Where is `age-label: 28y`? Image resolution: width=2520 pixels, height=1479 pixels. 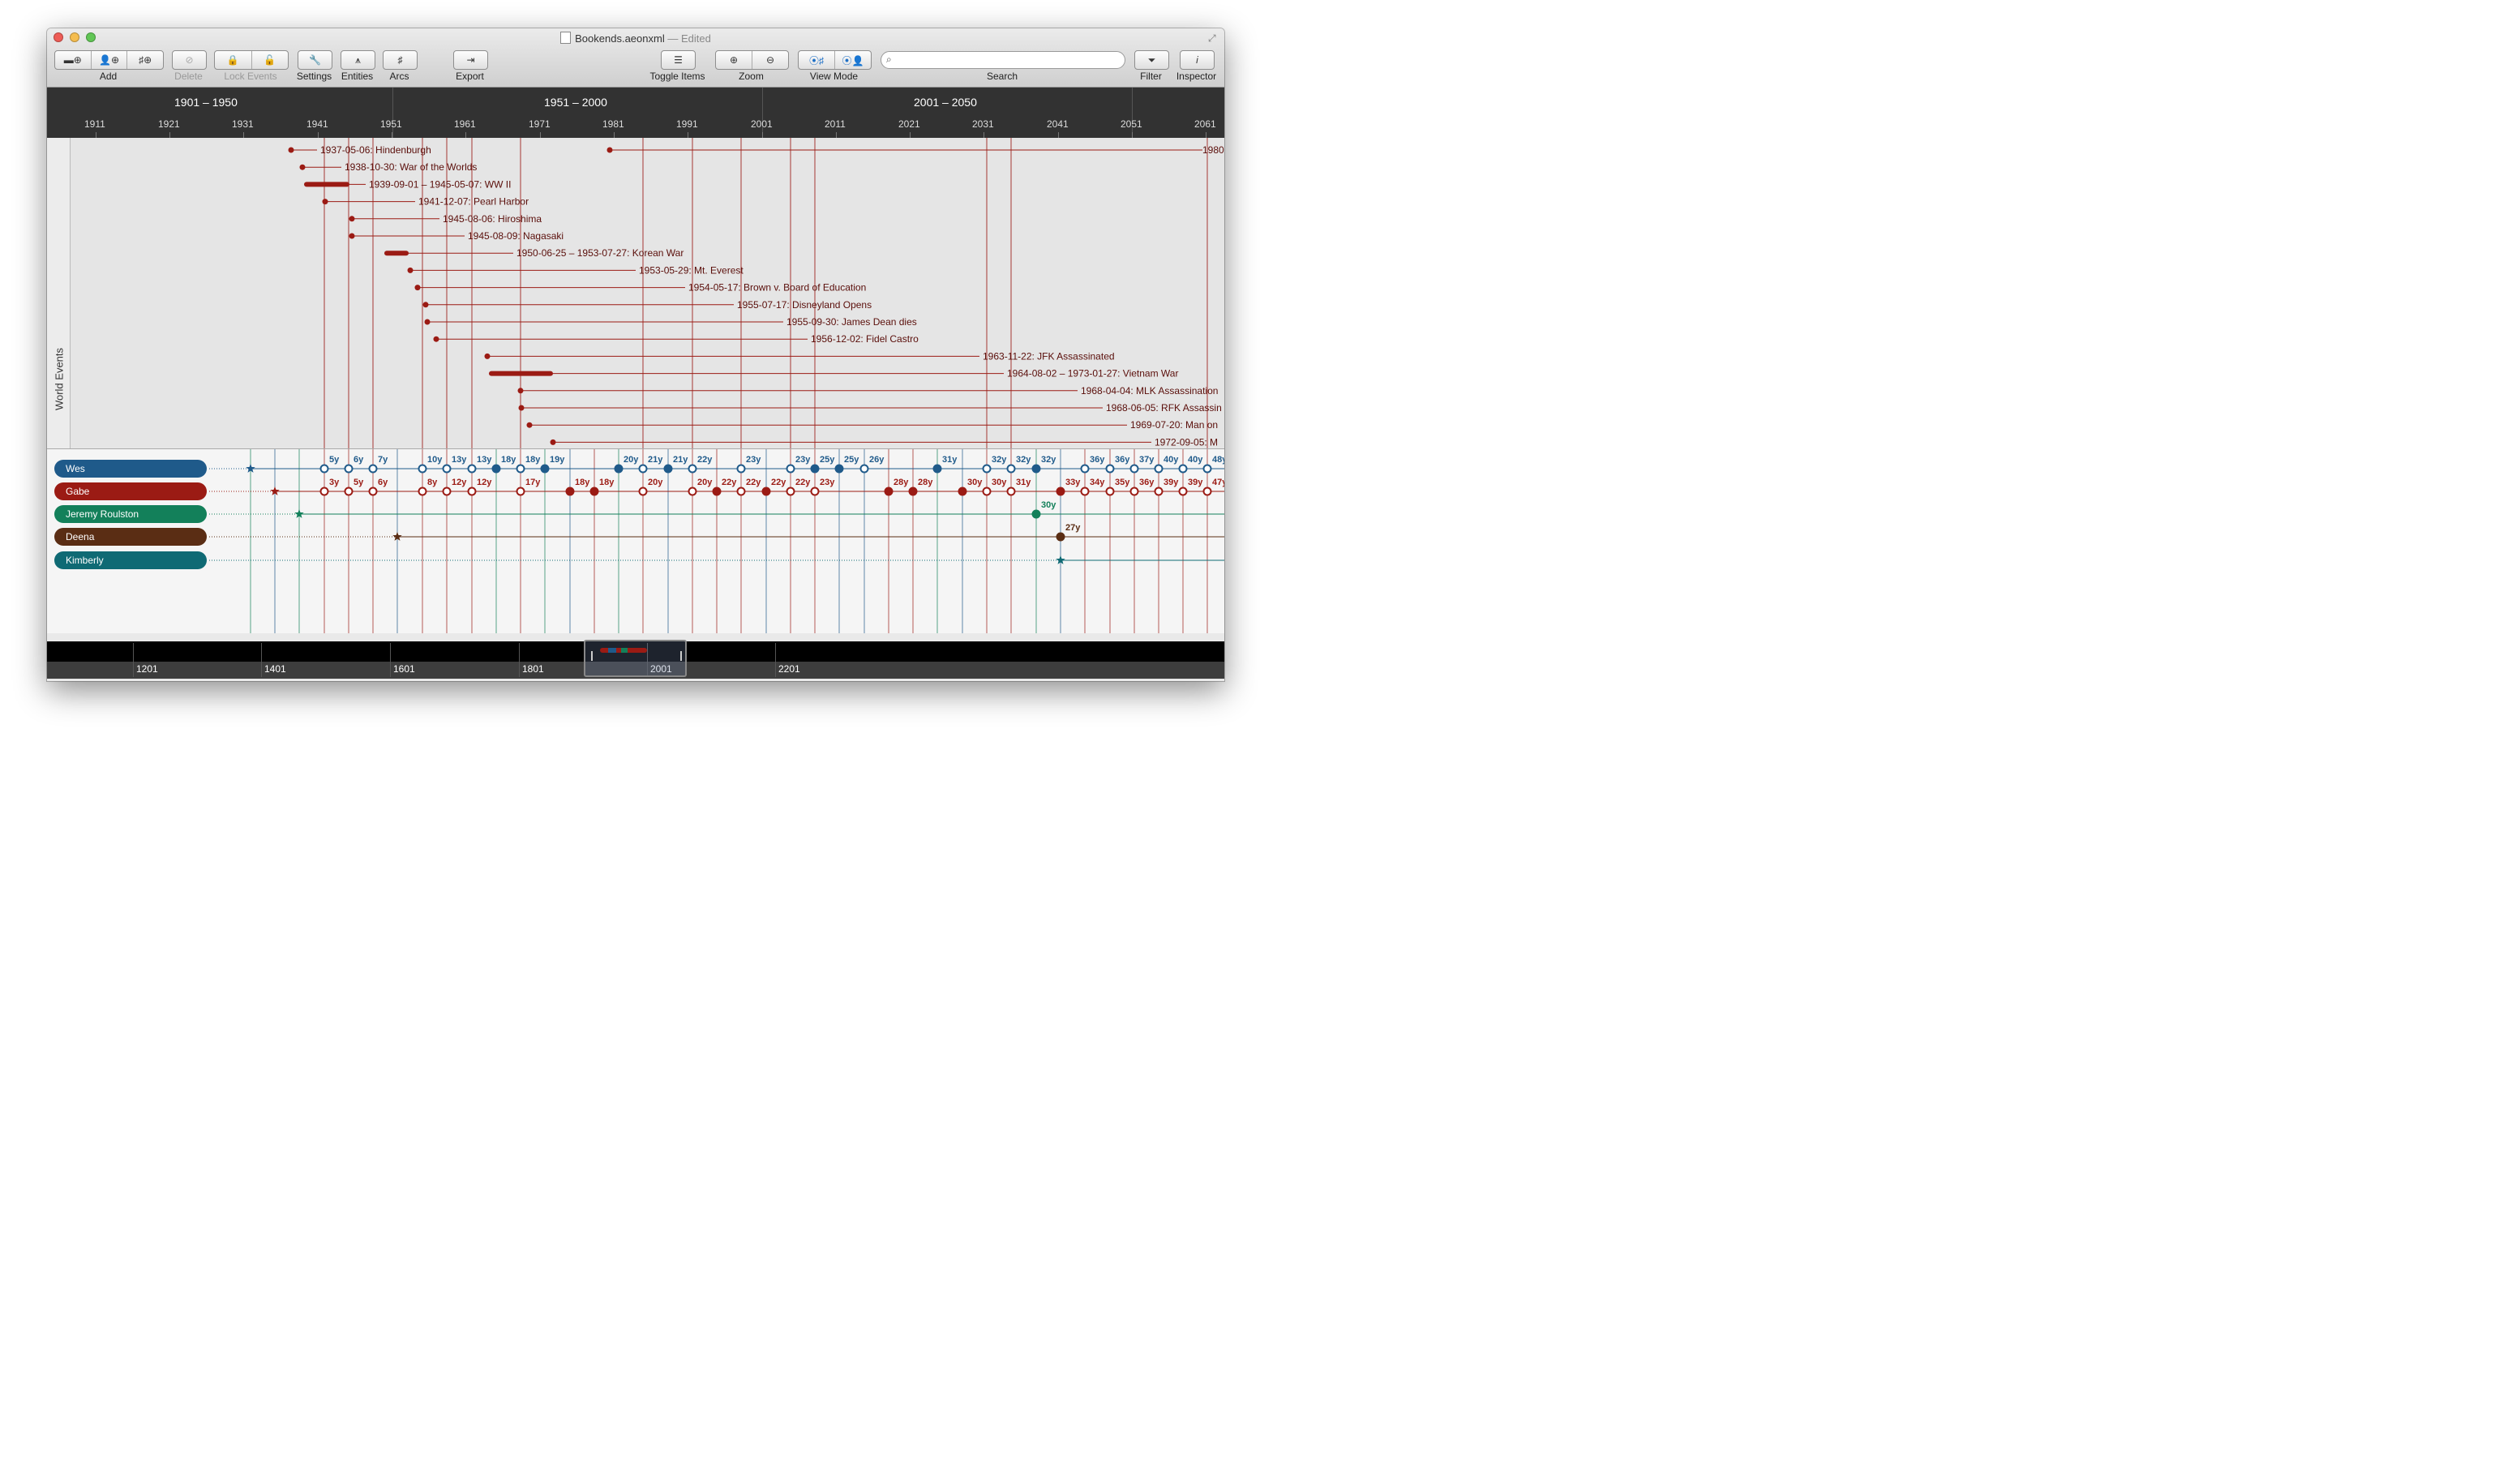 age-label: 28y is located at coordinates (902, 482).